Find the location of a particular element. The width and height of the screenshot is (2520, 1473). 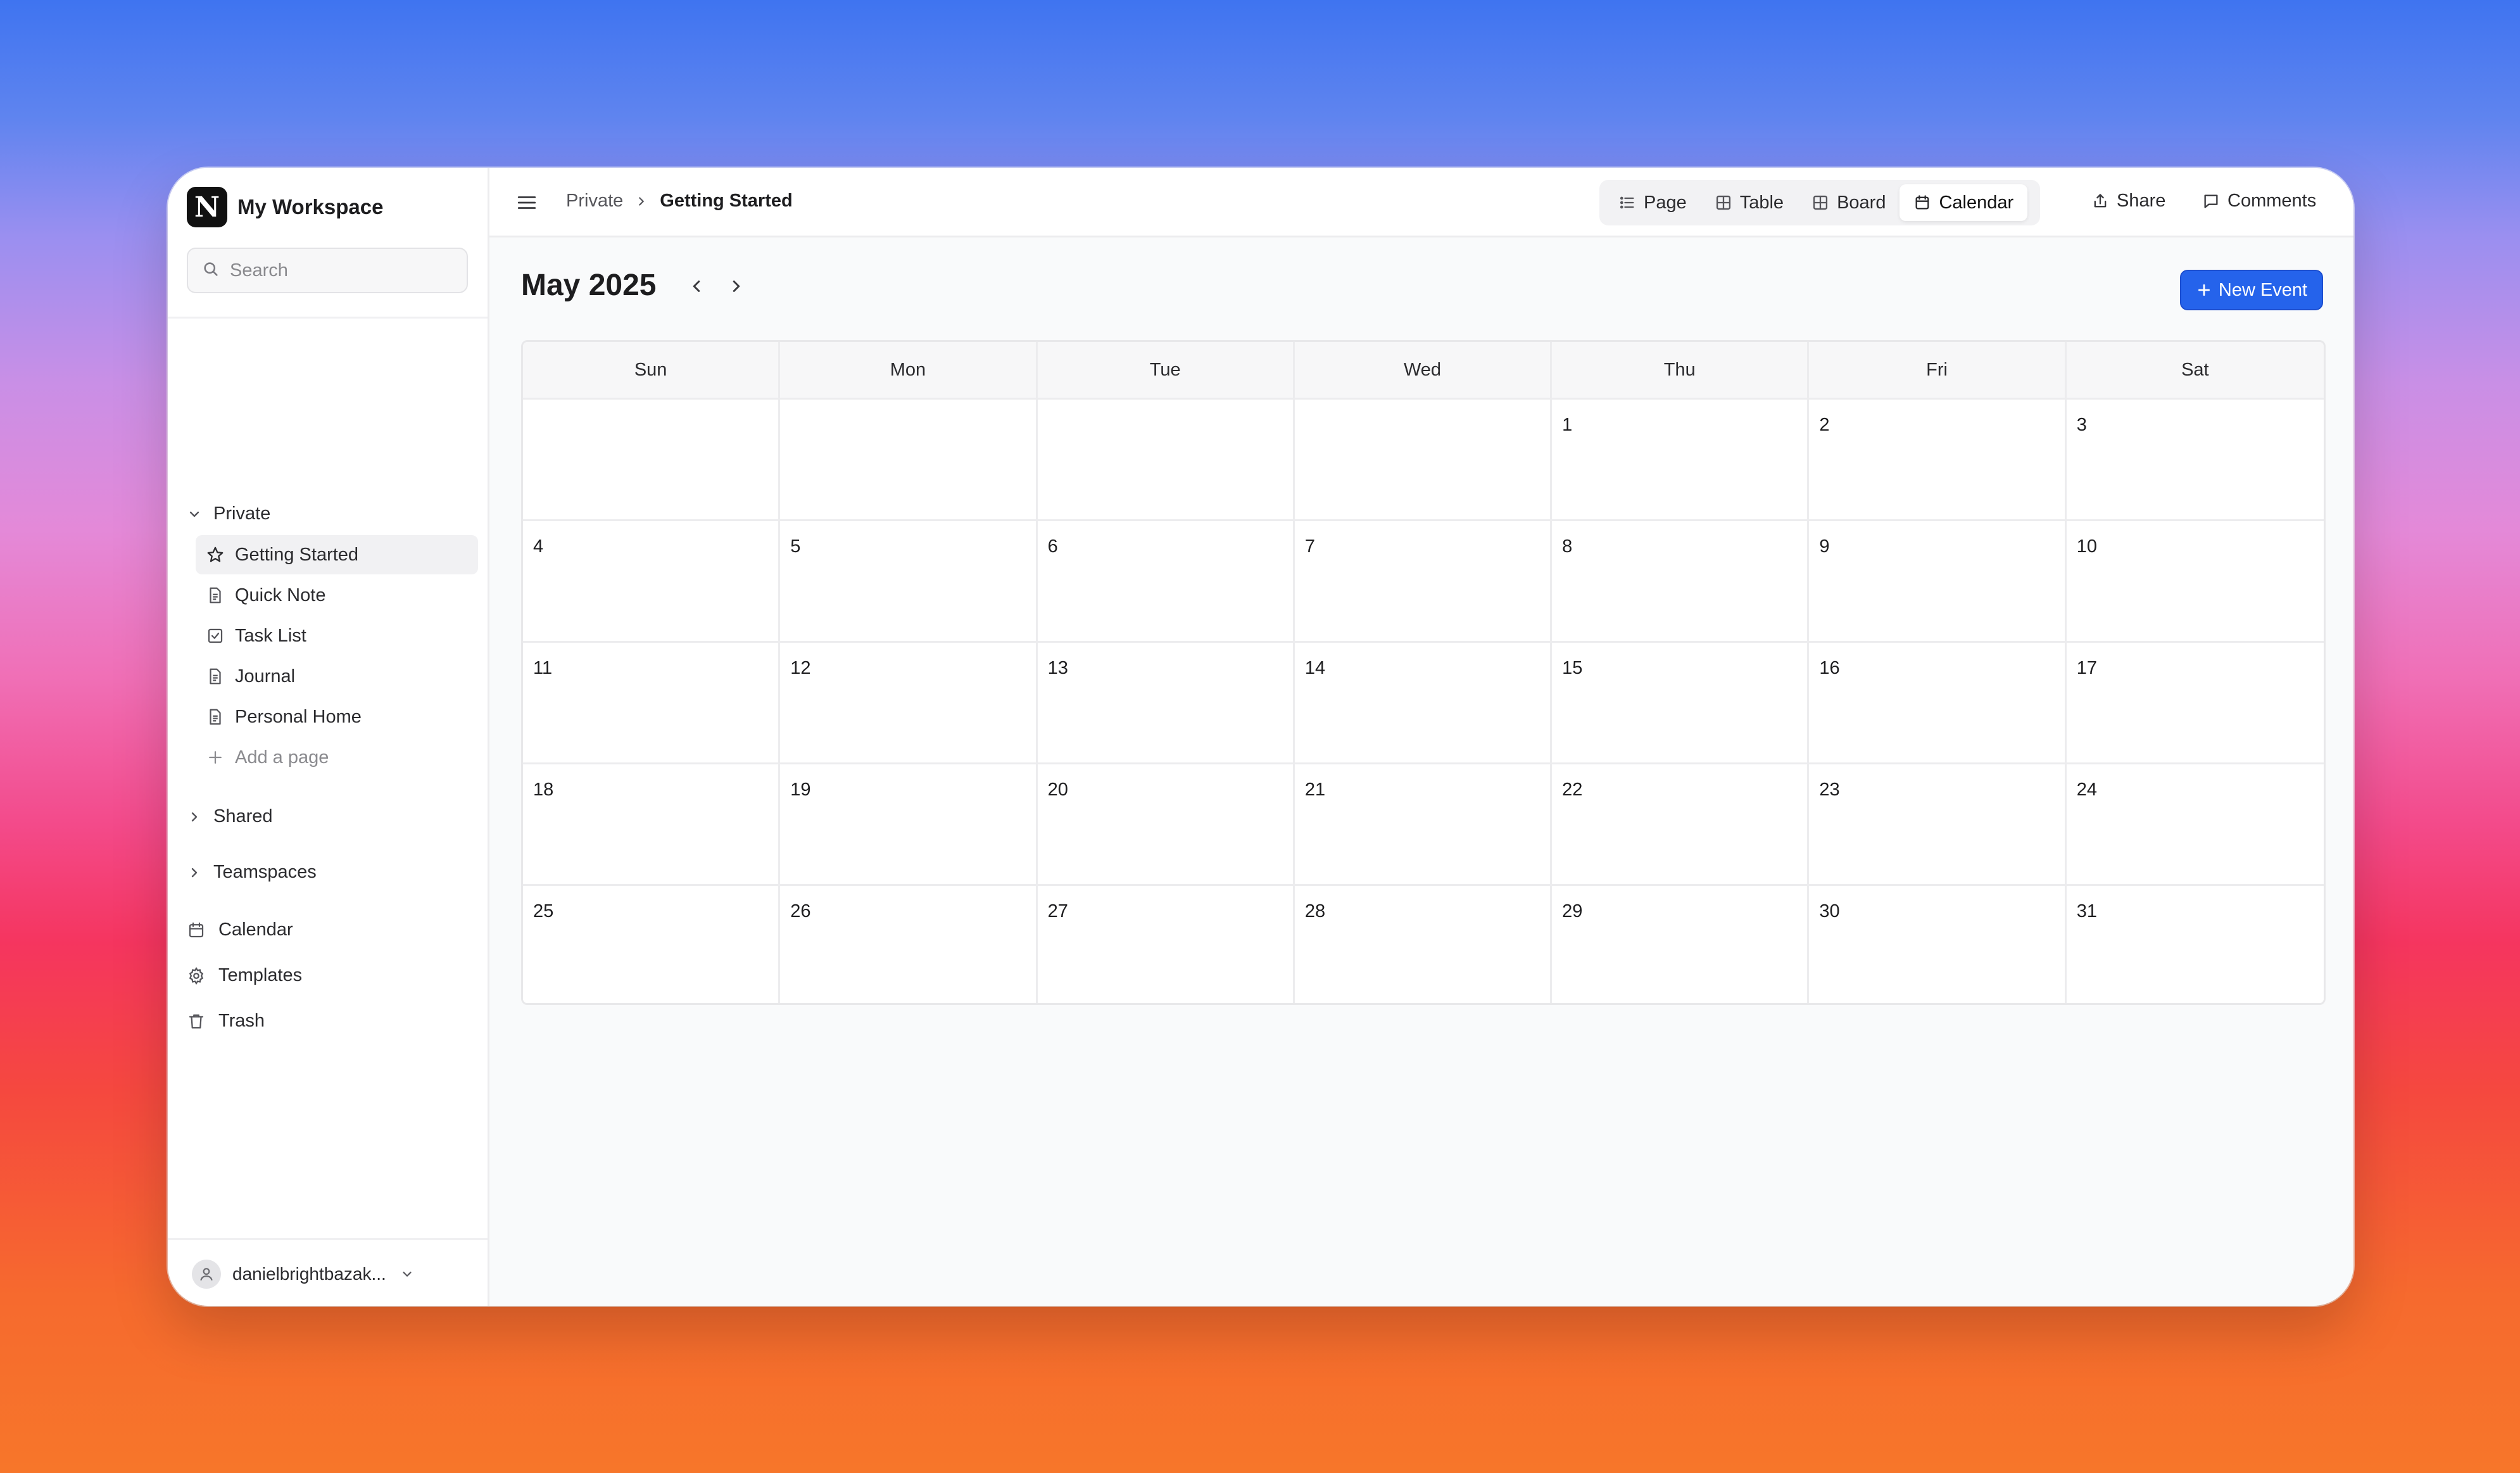

weekday-label: Fri is located at coordinates (1938, 370).